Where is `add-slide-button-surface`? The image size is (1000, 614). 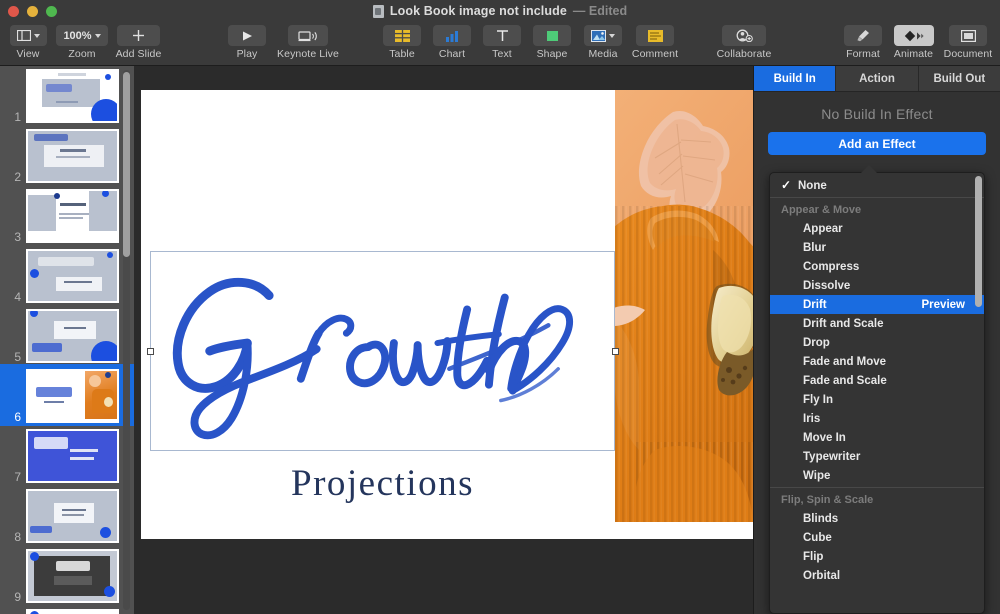 add-slide-button-surface is located at coordinates (138, 35).